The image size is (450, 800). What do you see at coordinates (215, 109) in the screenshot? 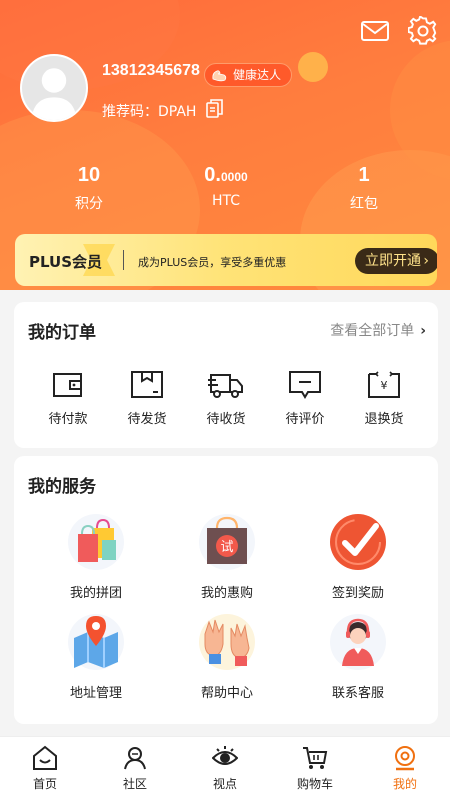
I see `copy-icon` at bounding box center [215, 109].